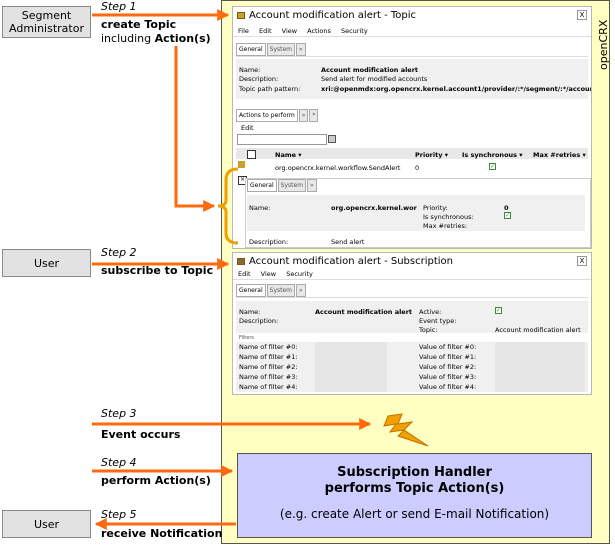  Describe the element at coordinates (195, 129) in the screenshot. I see `arrow-include-actions` at that location.